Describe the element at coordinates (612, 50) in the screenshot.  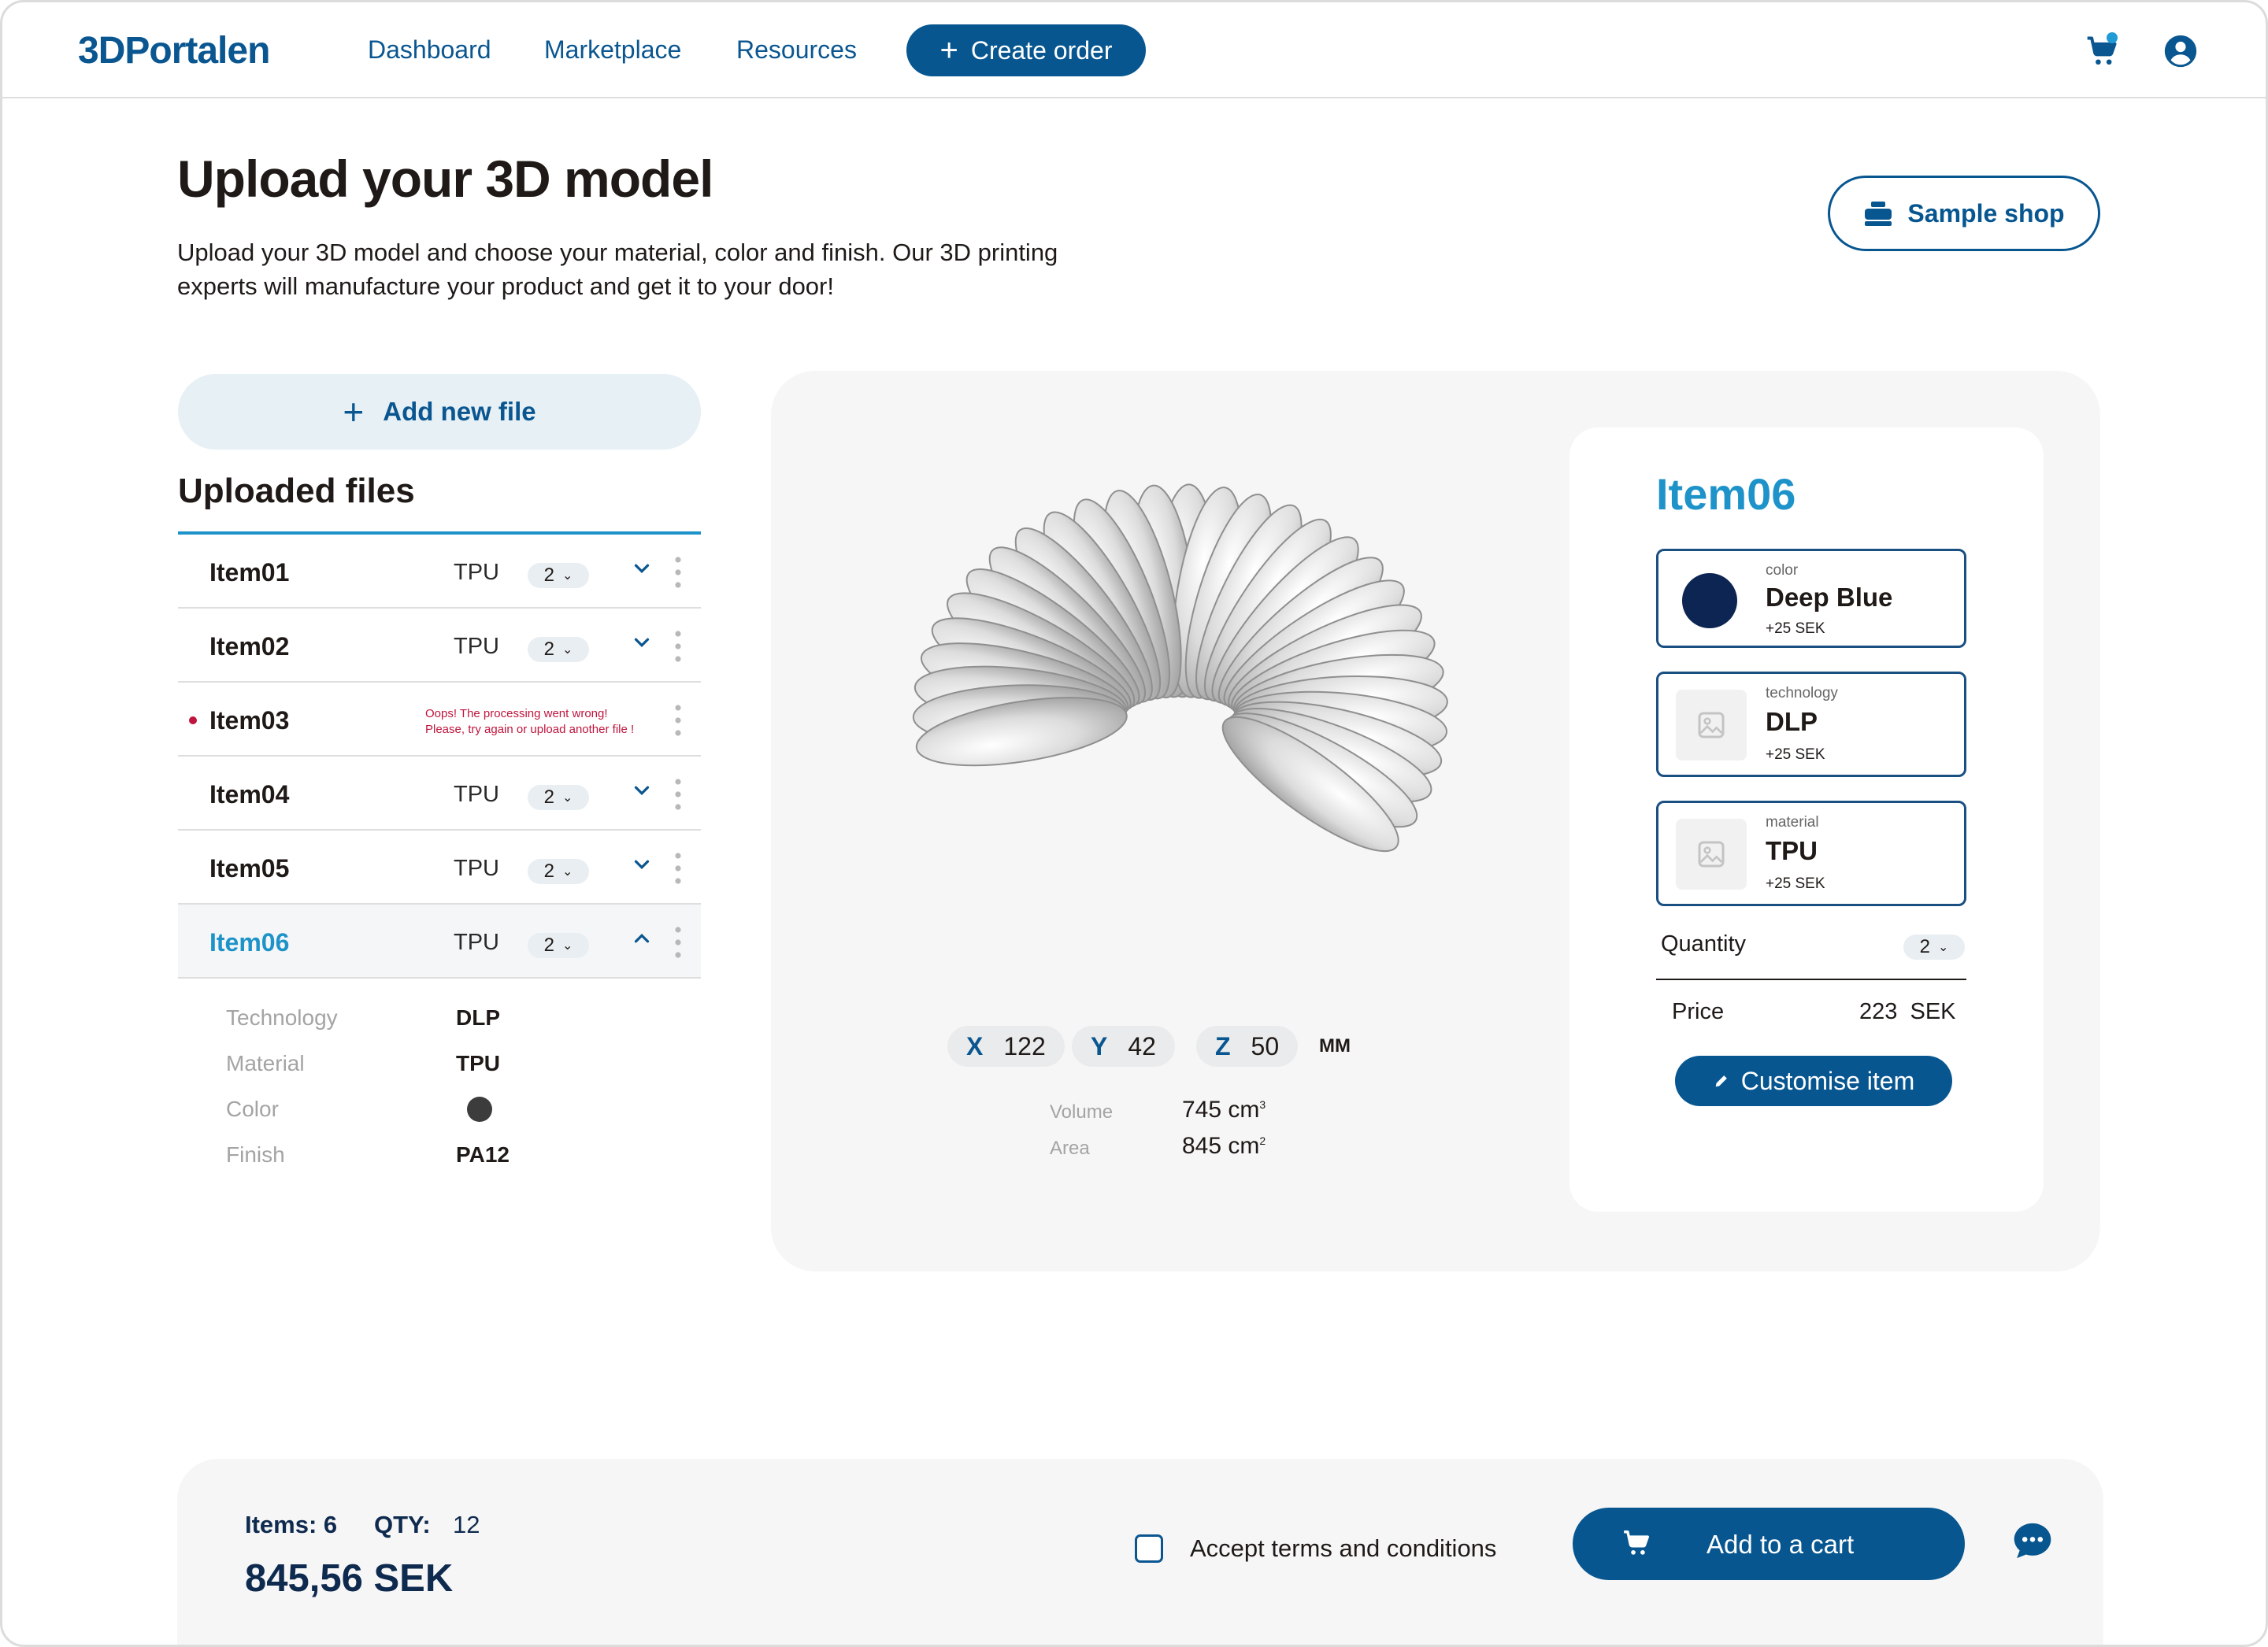
I see `nav-marketplace: Marketplace` at that location.